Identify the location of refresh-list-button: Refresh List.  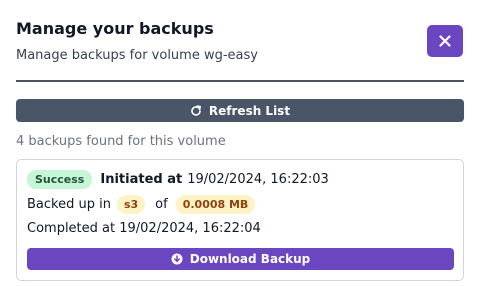
(240, 110).